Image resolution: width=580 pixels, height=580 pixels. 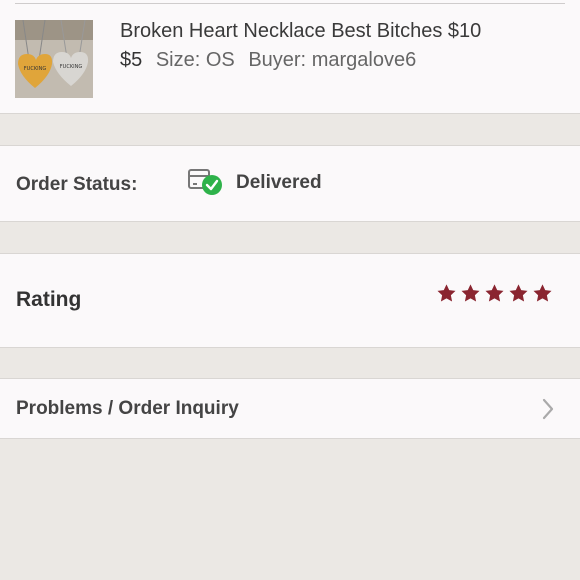 I want to click on item-price: $5, so click(x=131, y=60).